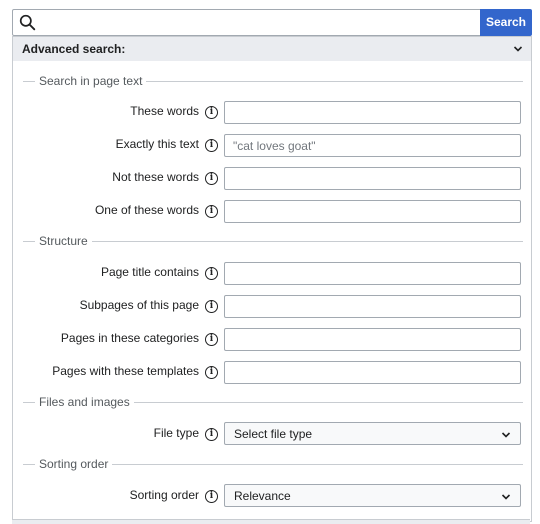  I want to click on search-bar: Search, so click(272, 22).